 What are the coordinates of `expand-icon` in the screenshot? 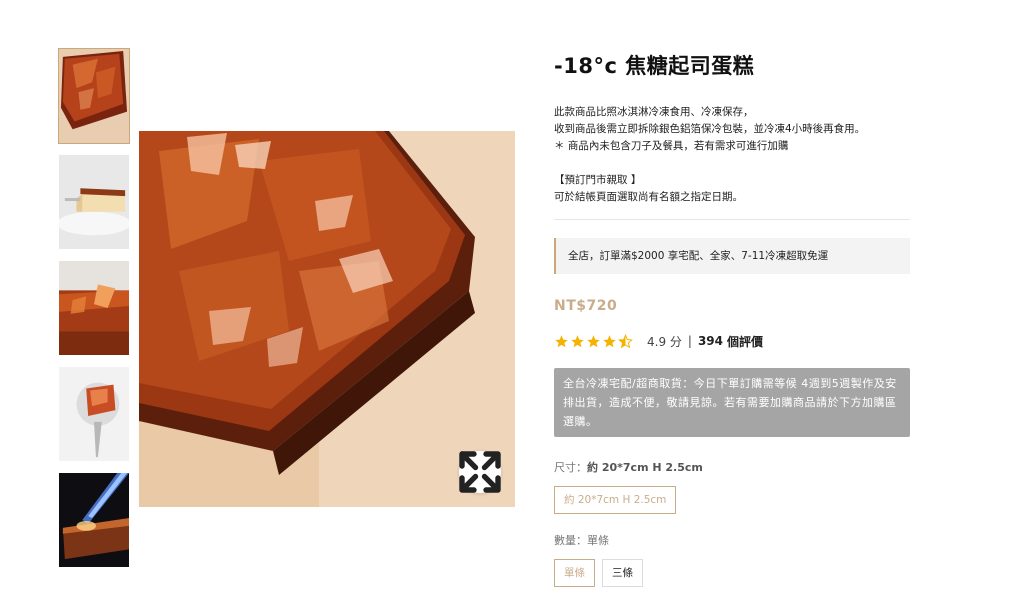 It's located at (480, 472).